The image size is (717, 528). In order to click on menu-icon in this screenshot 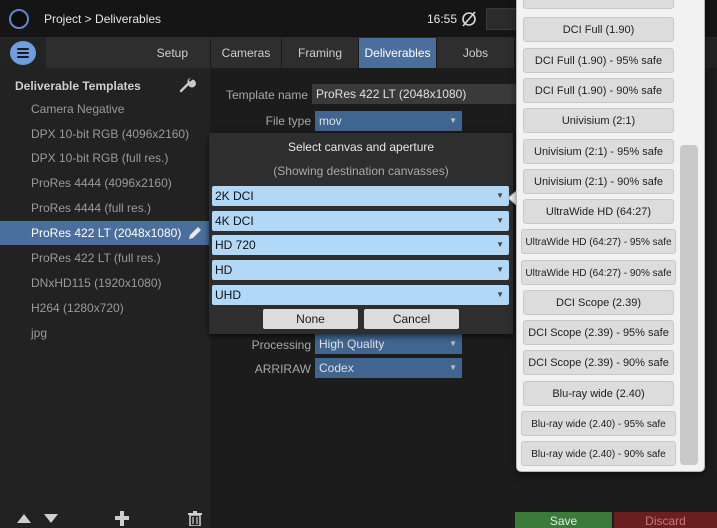, I will do `click(23, 53)`.